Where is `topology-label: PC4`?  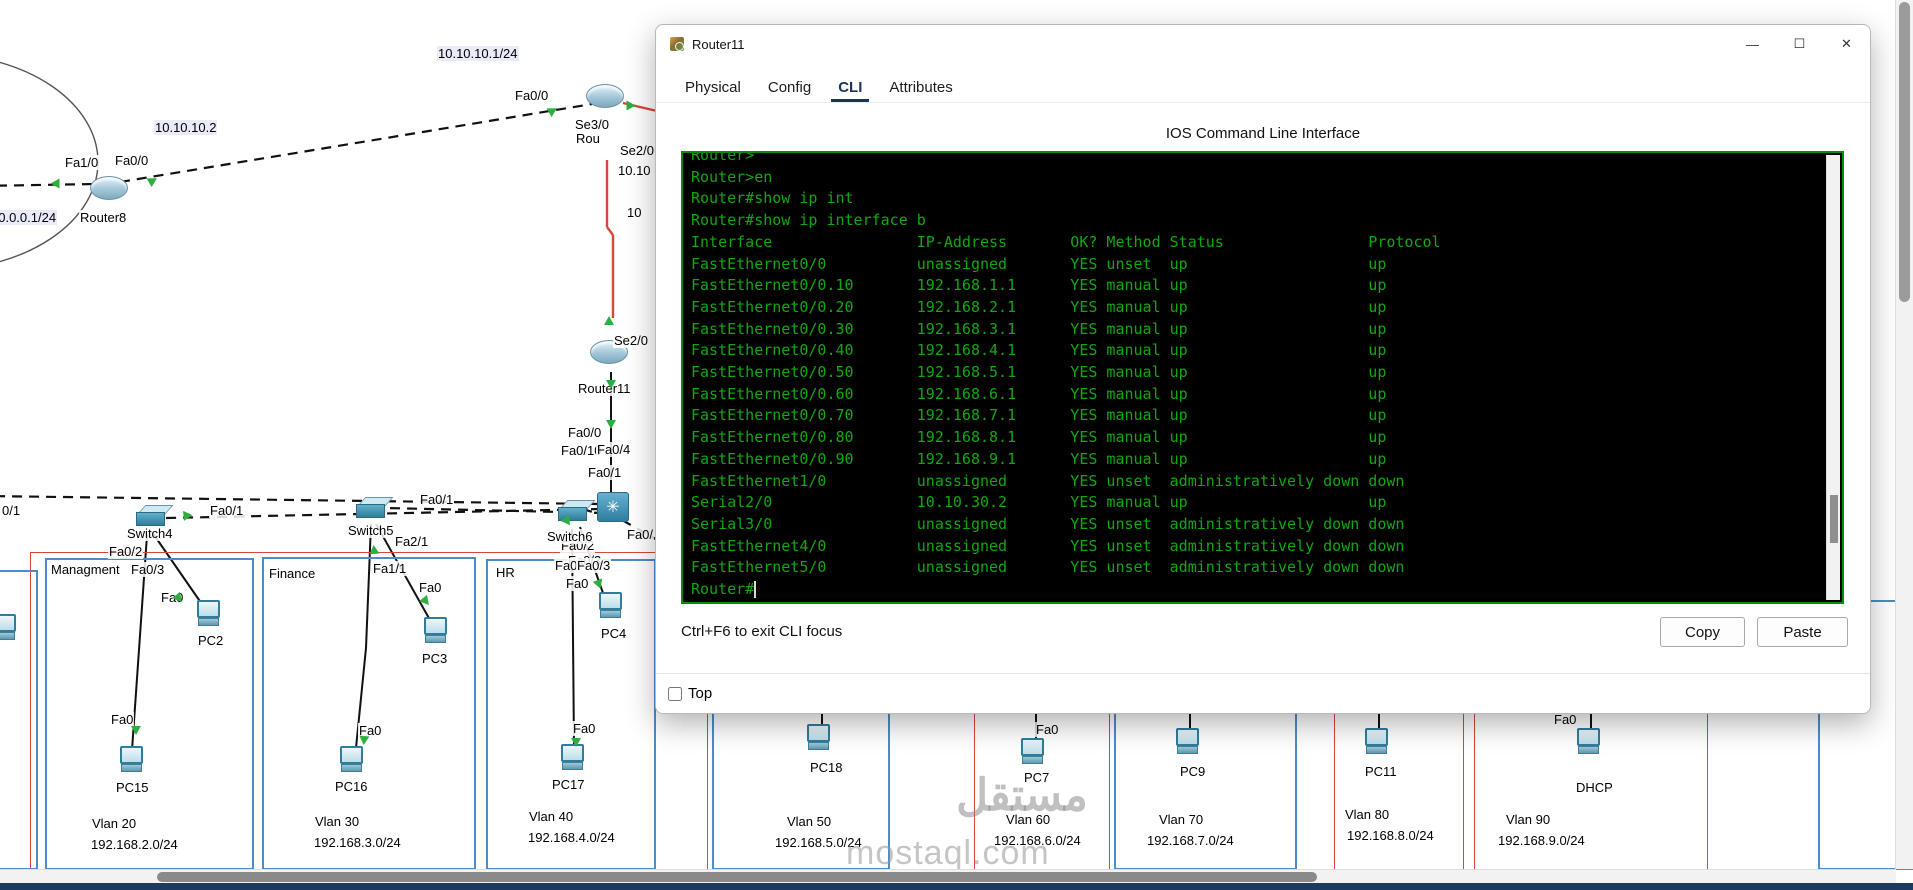 topology-label: PC4 is located at coordinates (614, 633).